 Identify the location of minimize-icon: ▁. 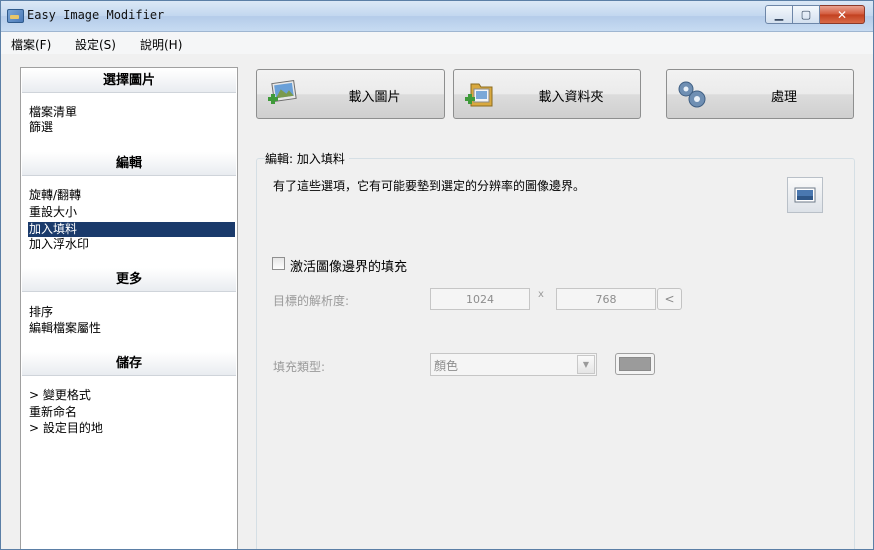
(779, 14).